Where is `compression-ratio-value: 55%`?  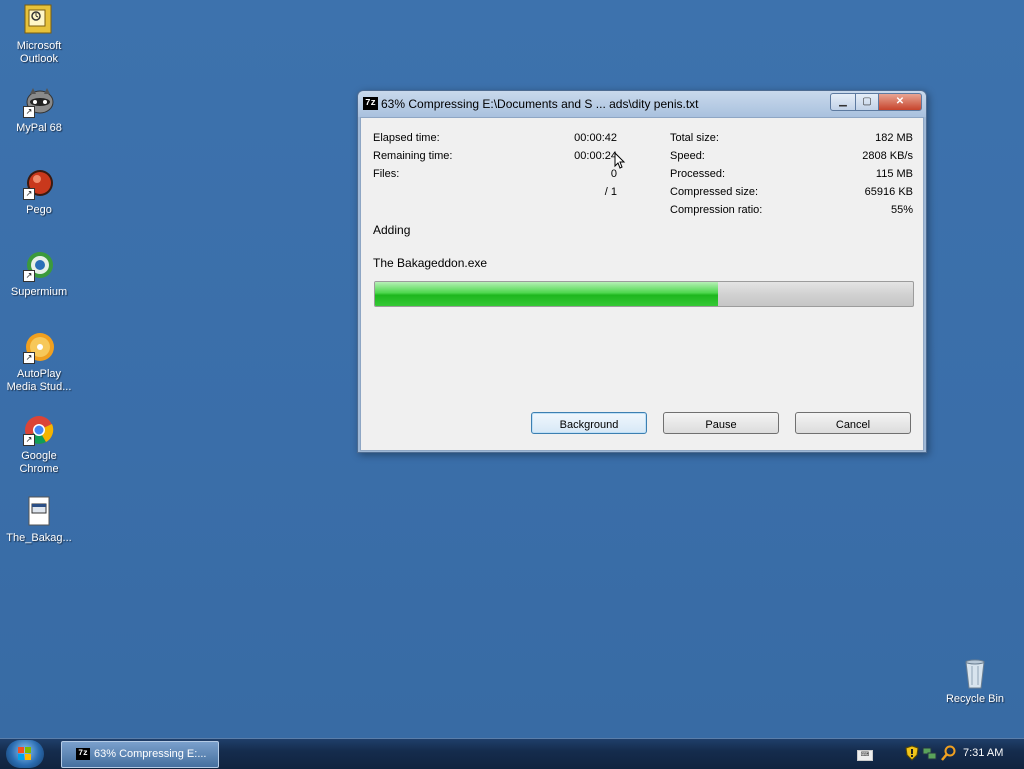 compression-ratio-value: 55% is located at coordinates (901, 210).